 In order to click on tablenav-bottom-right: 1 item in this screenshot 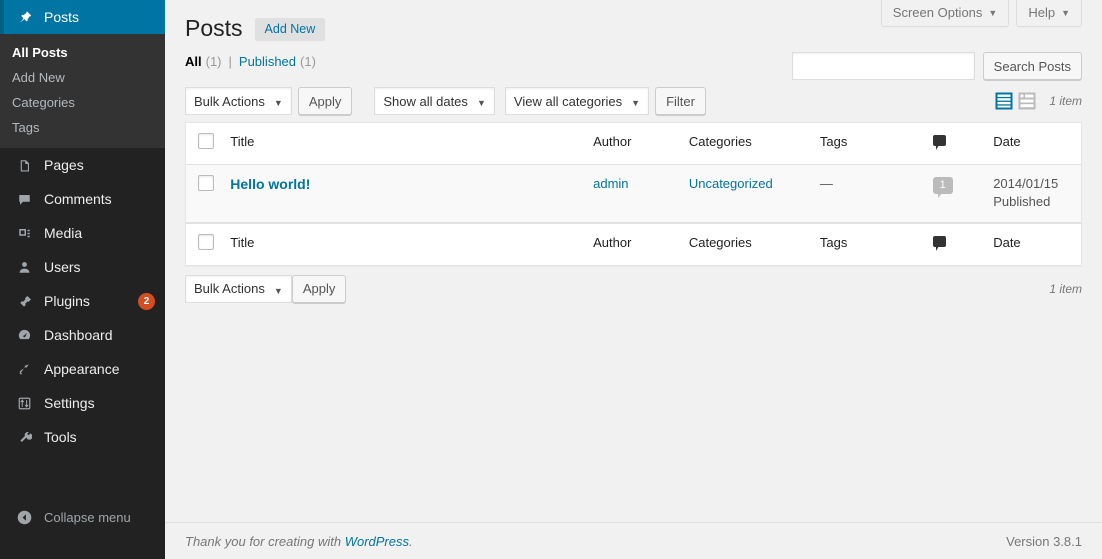, I will do `click(1065, 289)`.